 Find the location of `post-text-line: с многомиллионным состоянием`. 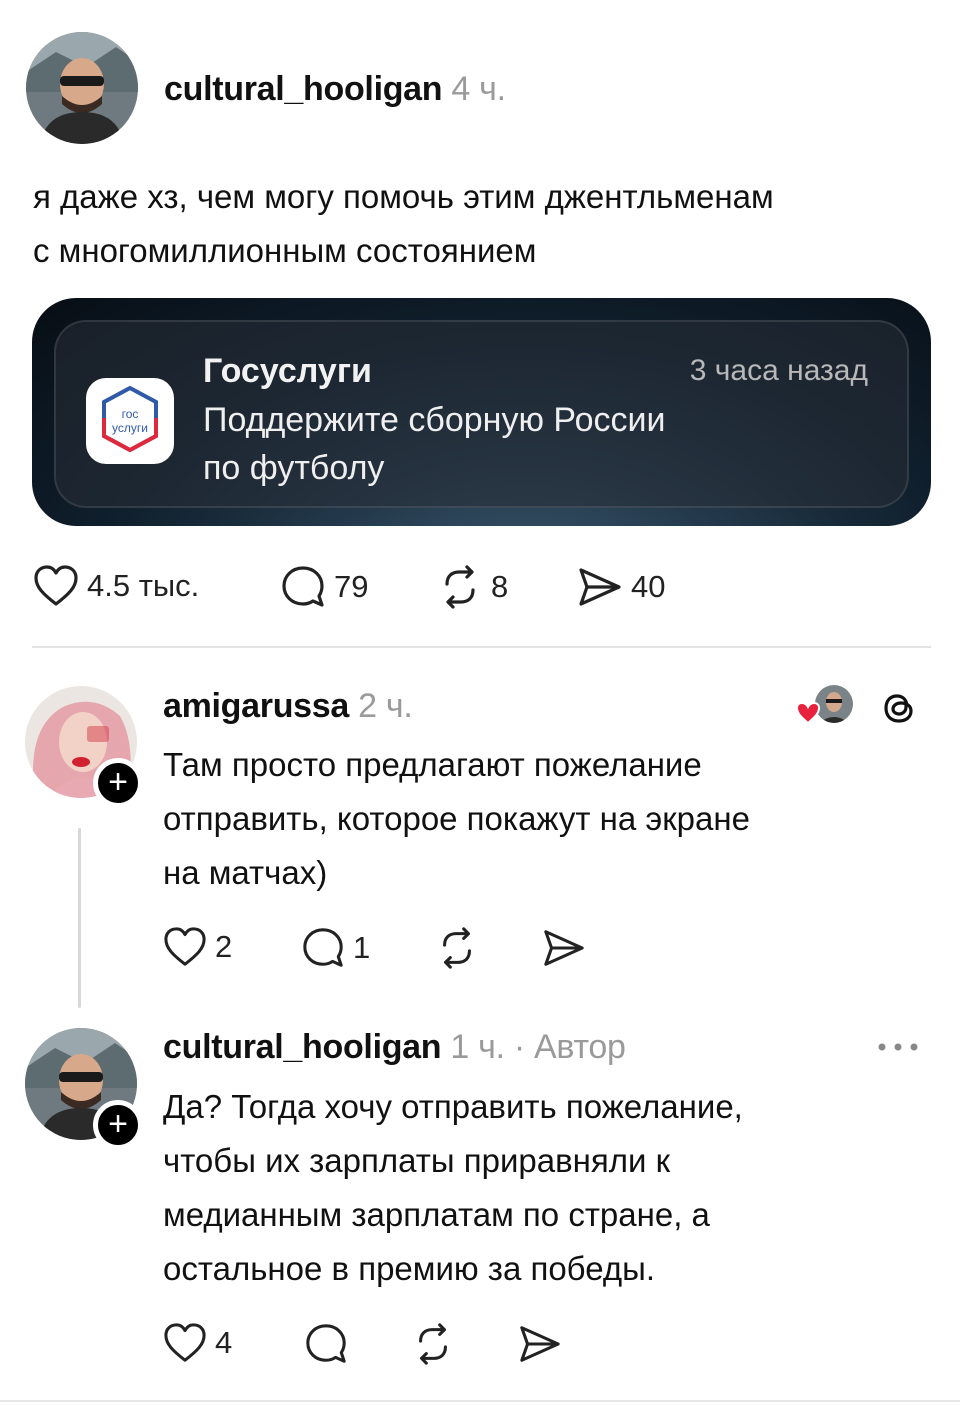

post-text-line: с многомиллионным состоянием is located at coordinates (285, 250).